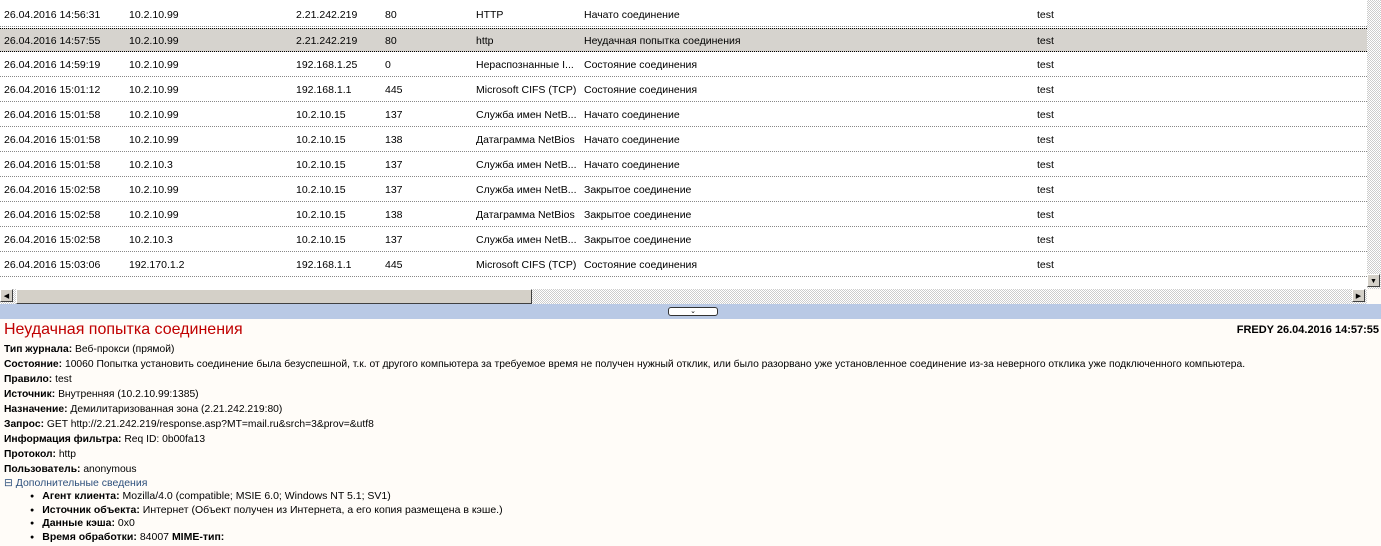  I want to click on more-info-item: Время обработки: 84007 MIME-тип:, so click(127, 537).